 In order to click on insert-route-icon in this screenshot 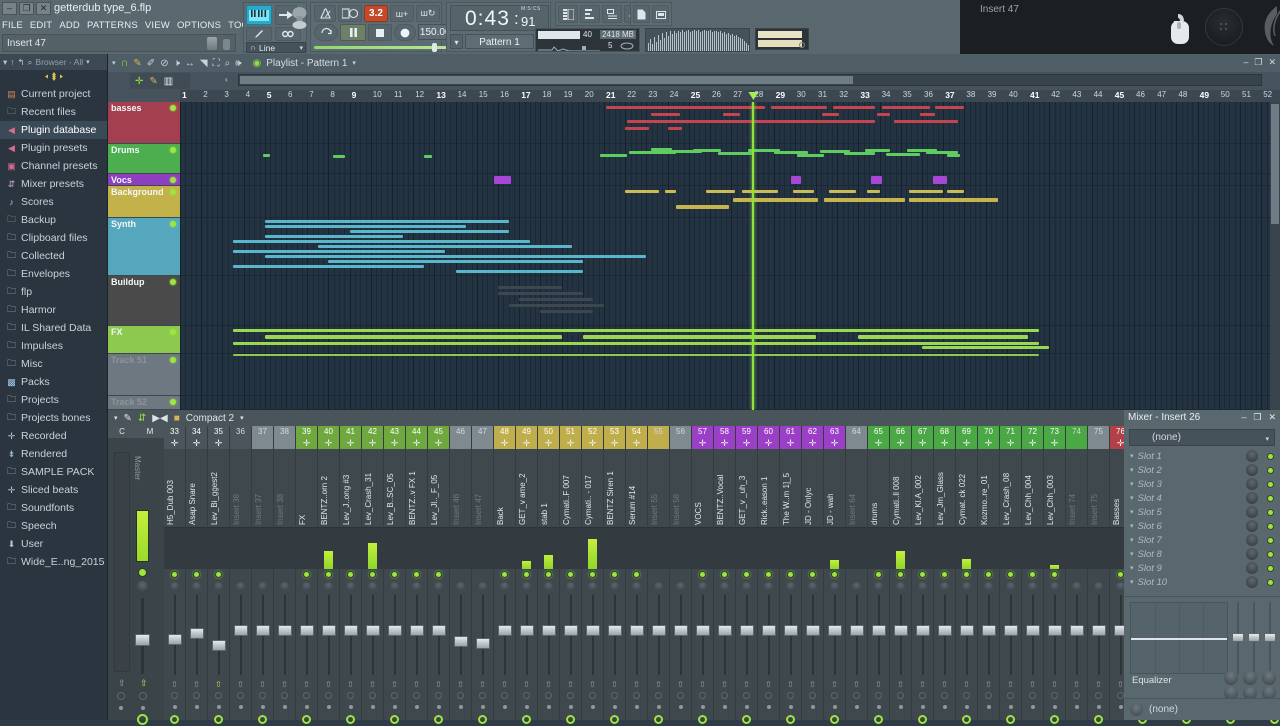, I will do `click(262, 443)`.